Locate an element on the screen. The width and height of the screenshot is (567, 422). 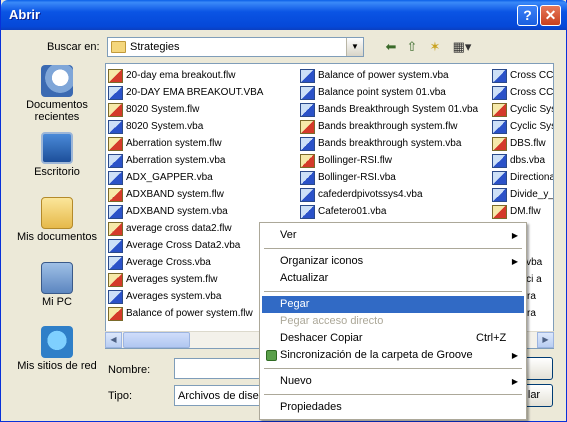
file-name: Bollinger-RSI.flw is located at coordinates (355, 160).